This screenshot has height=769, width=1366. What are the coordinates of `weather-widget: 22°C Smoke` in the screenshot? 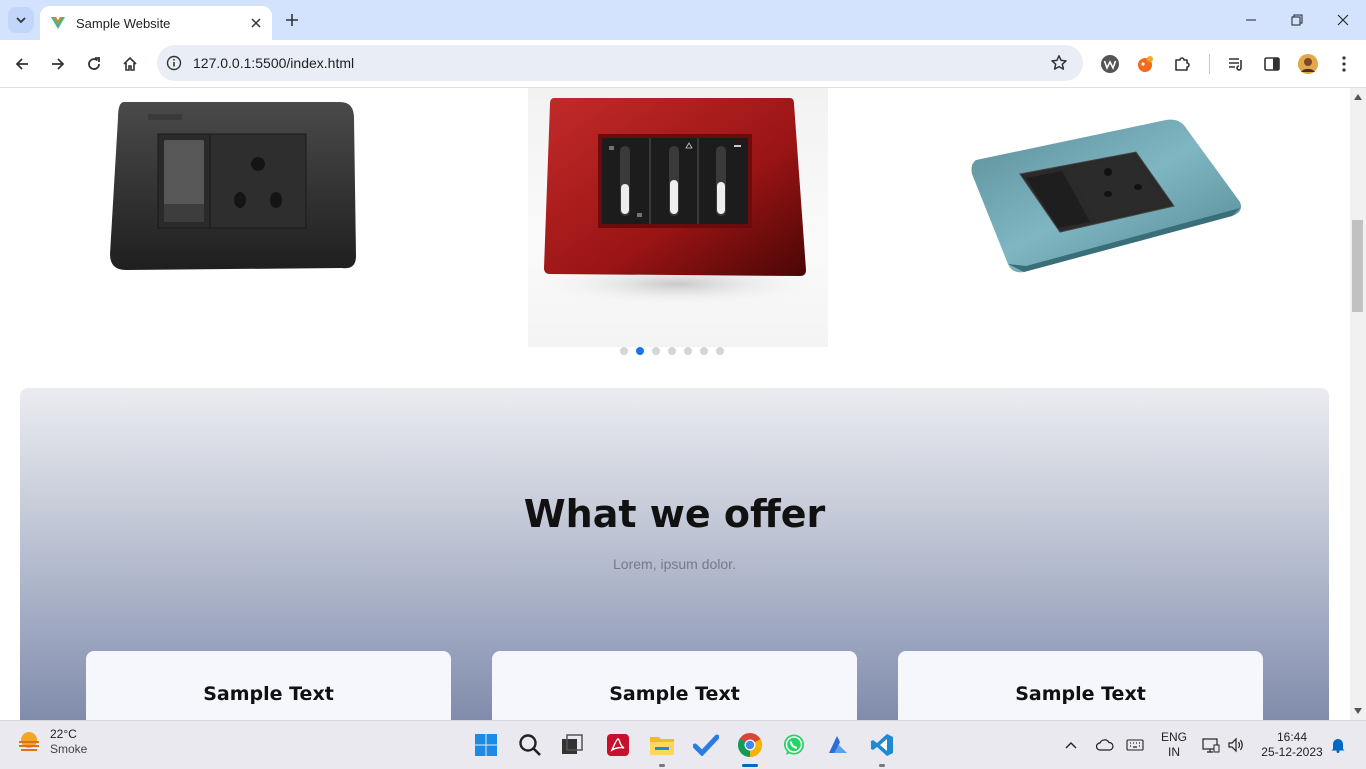 It's located at (51, 742).